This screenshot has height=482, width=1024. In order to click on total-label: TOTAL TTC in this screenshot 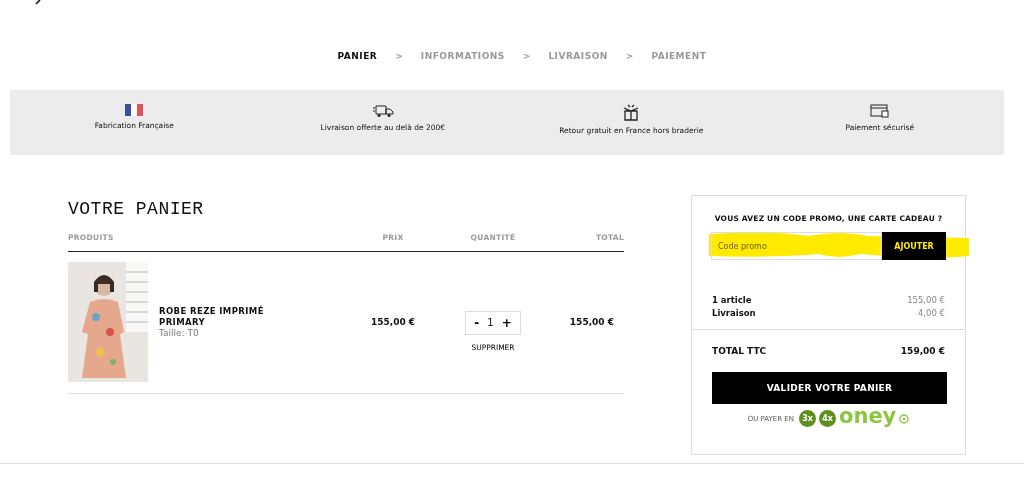, I will do `click(739, 350)`.